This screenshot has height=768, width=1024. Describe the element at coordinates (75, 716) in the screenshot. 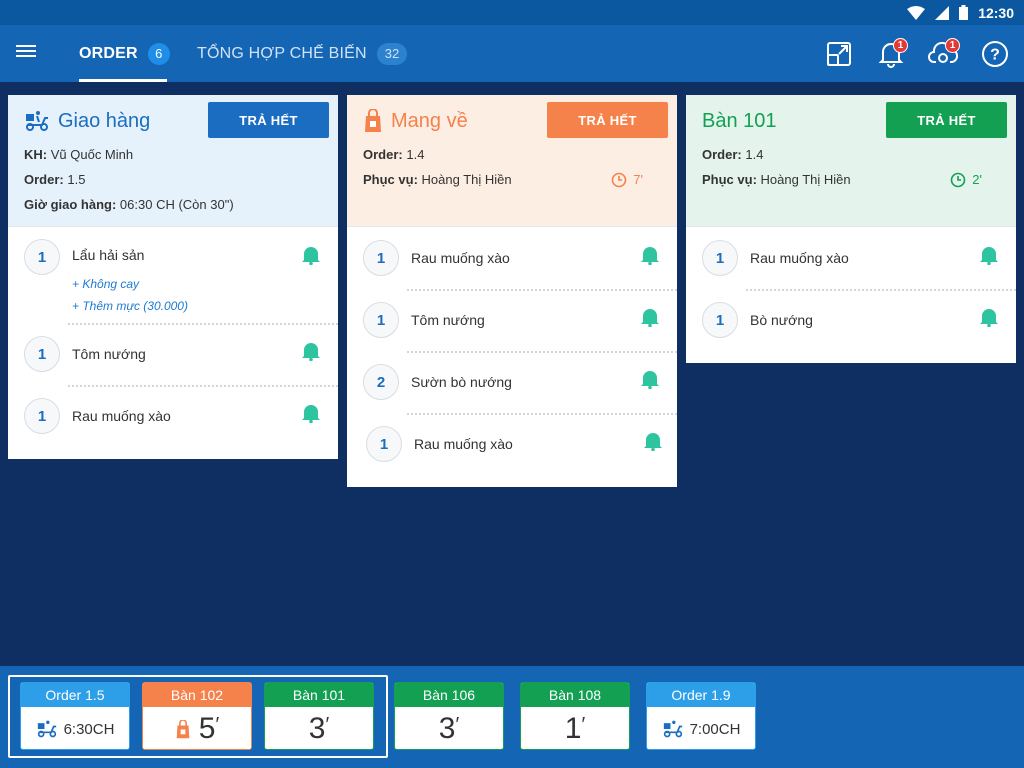

I see `queue-tile-order-1-5: Order 1.5 6:30CH` at that location.